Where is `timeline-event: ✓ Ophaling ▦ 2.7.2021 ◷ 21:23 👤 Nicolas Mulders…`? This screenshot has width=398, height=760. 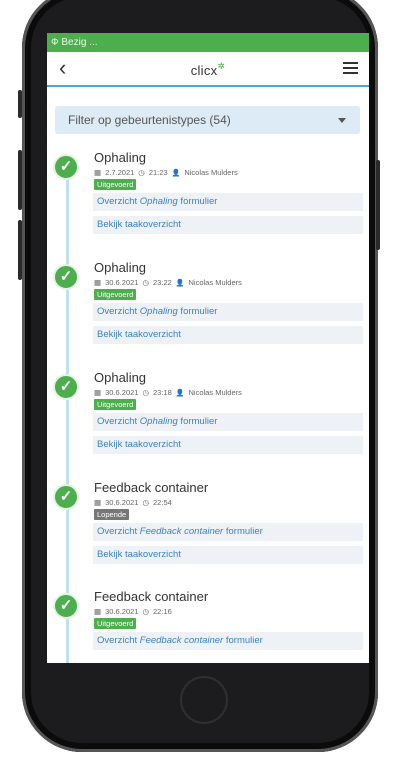 timeline-event: ✓ Ophaling ▦ 2.7.2021 ◷ 21:23 👤 Nicolas Mulders… is located at coordinates (208, 201).